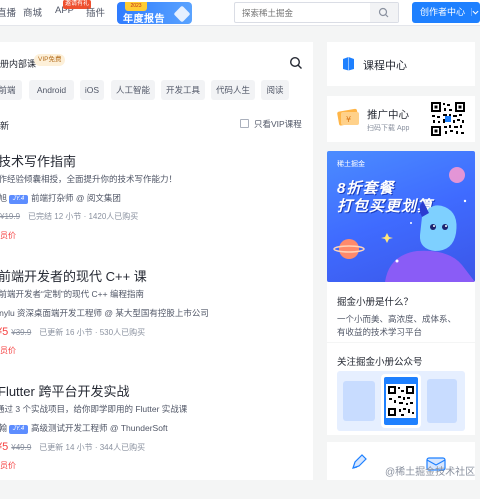 This screenshot has height=499, width=480. What do you see at coordinates (92, 332) in the screenshot?
I see `course-status: 已更新 16 小节 · 530人已购买` at bounding box center [92, 332].